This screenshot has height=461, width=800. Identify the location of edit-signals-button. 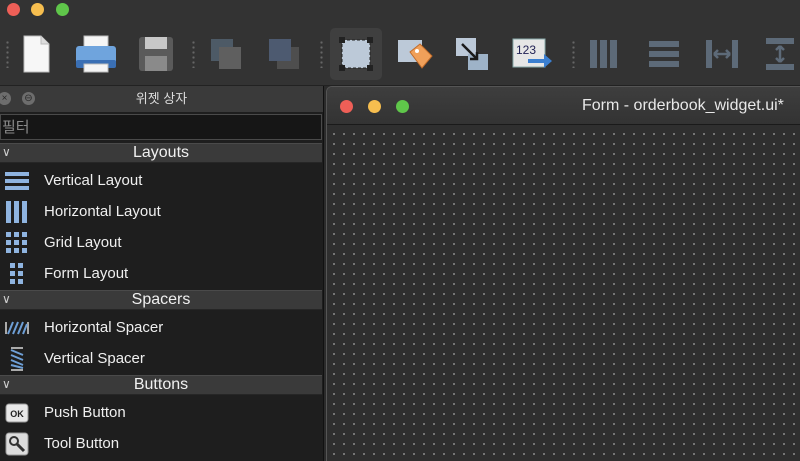
(472, 54).